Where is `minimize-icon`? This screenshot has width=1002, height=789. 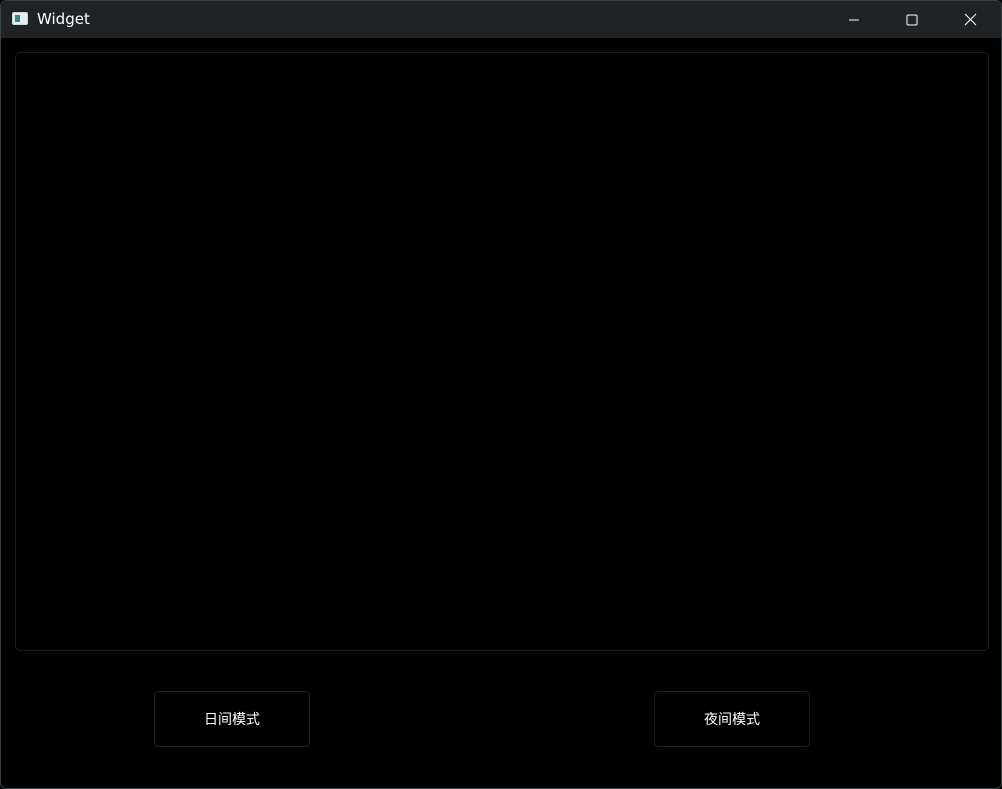
minimize-icon is located at coordinates (854, 19).